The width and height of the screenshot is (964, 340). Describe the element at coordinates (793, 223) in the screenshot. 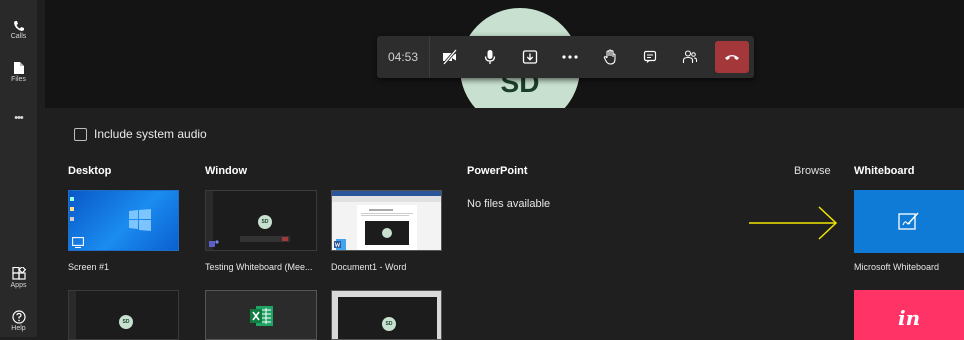

I see `yellow-arrow-annotation` at that location.